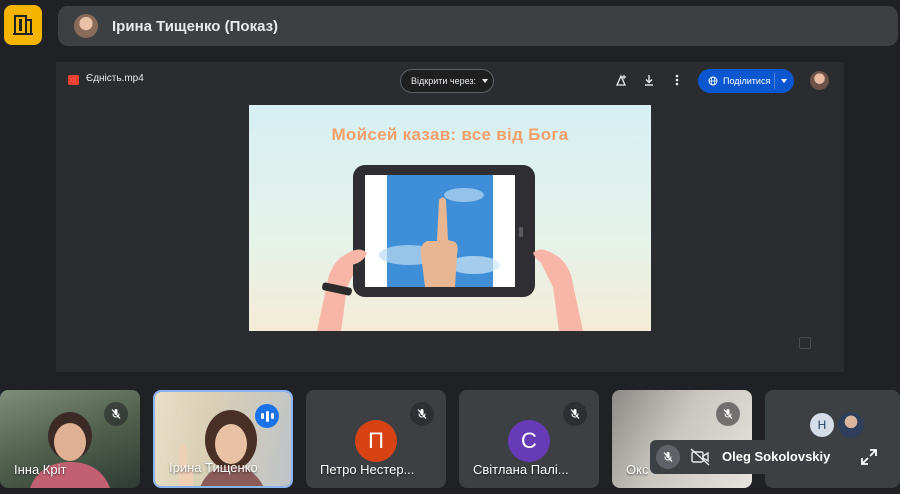 Image resolution: width=900 pixels, height=494 pixels. I want to click on presenter-avatar, so click(86, 26).